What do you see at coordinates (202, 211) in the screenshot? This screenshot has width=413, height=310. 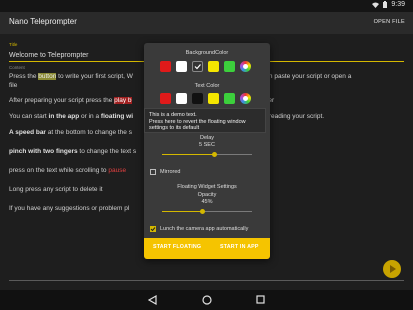 I see `opacity-slider-thumb` at bounding box center [202, 211].